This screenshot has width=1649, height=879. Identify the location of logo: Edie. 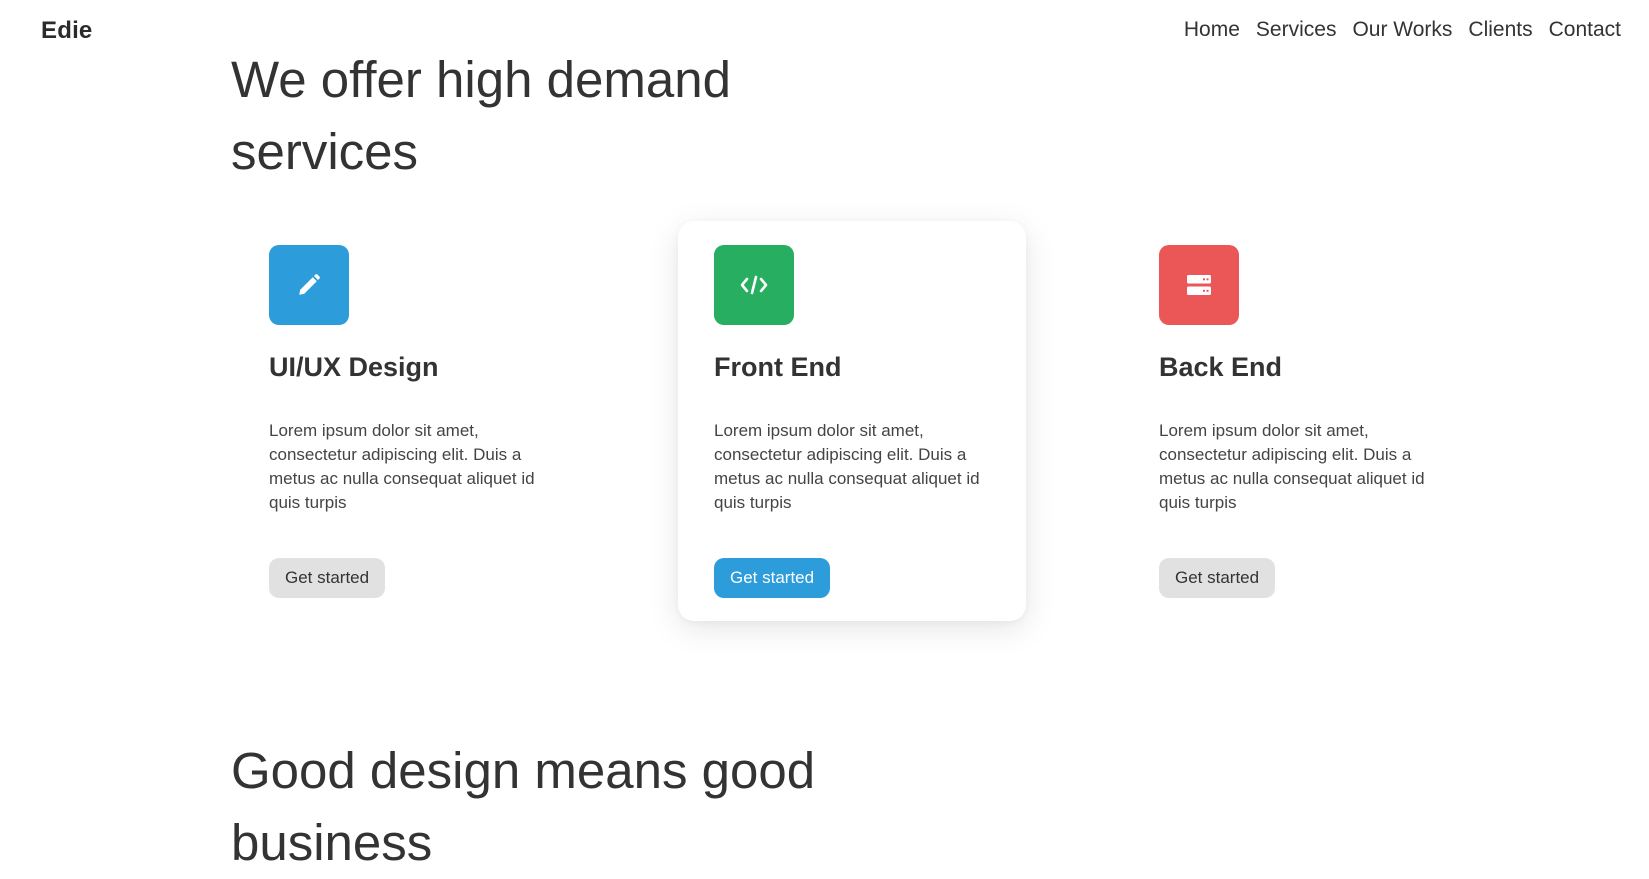
(66, 31).